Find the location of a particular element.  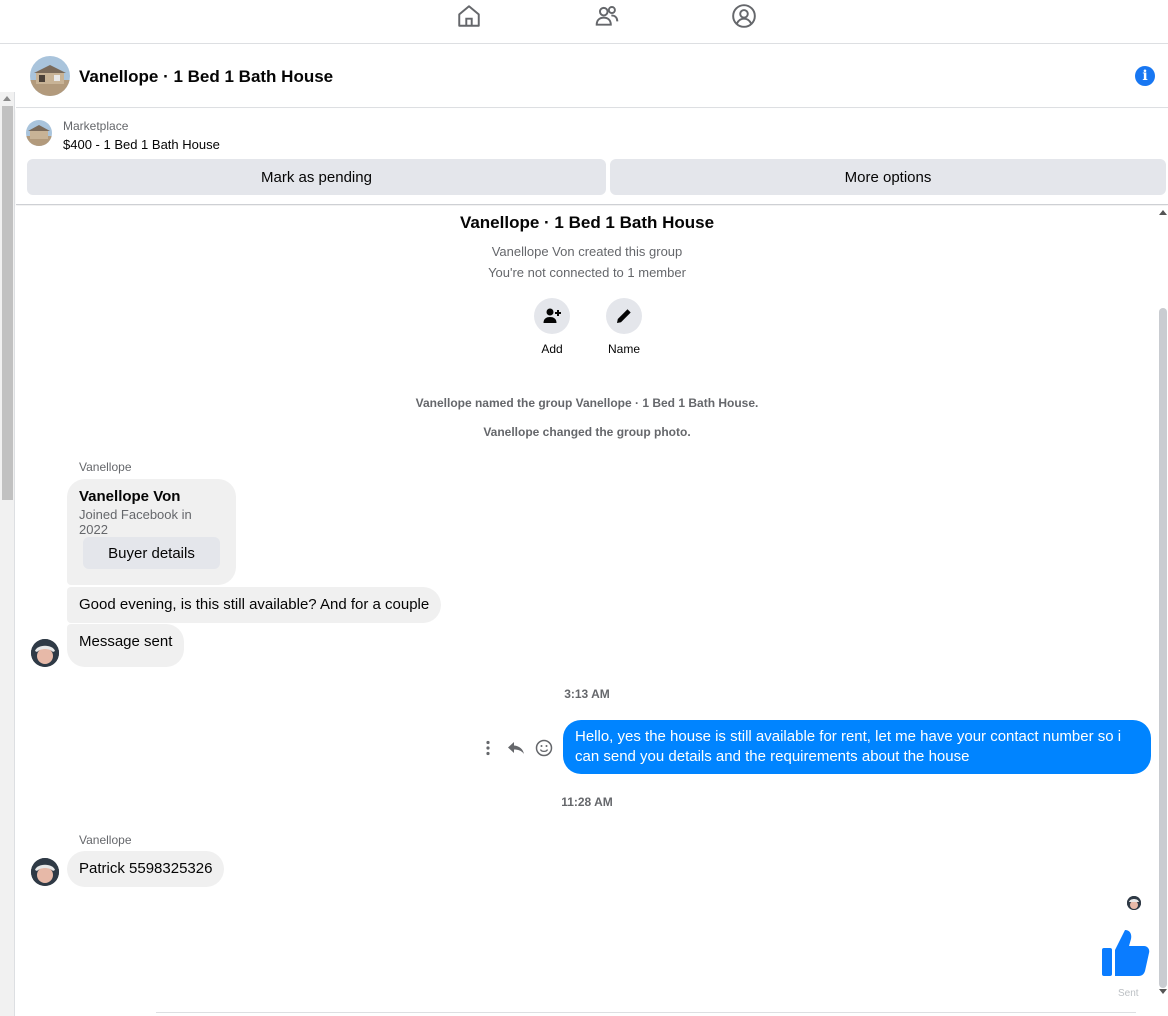

sent-label: Sent is located at coordinates (1128, 993).